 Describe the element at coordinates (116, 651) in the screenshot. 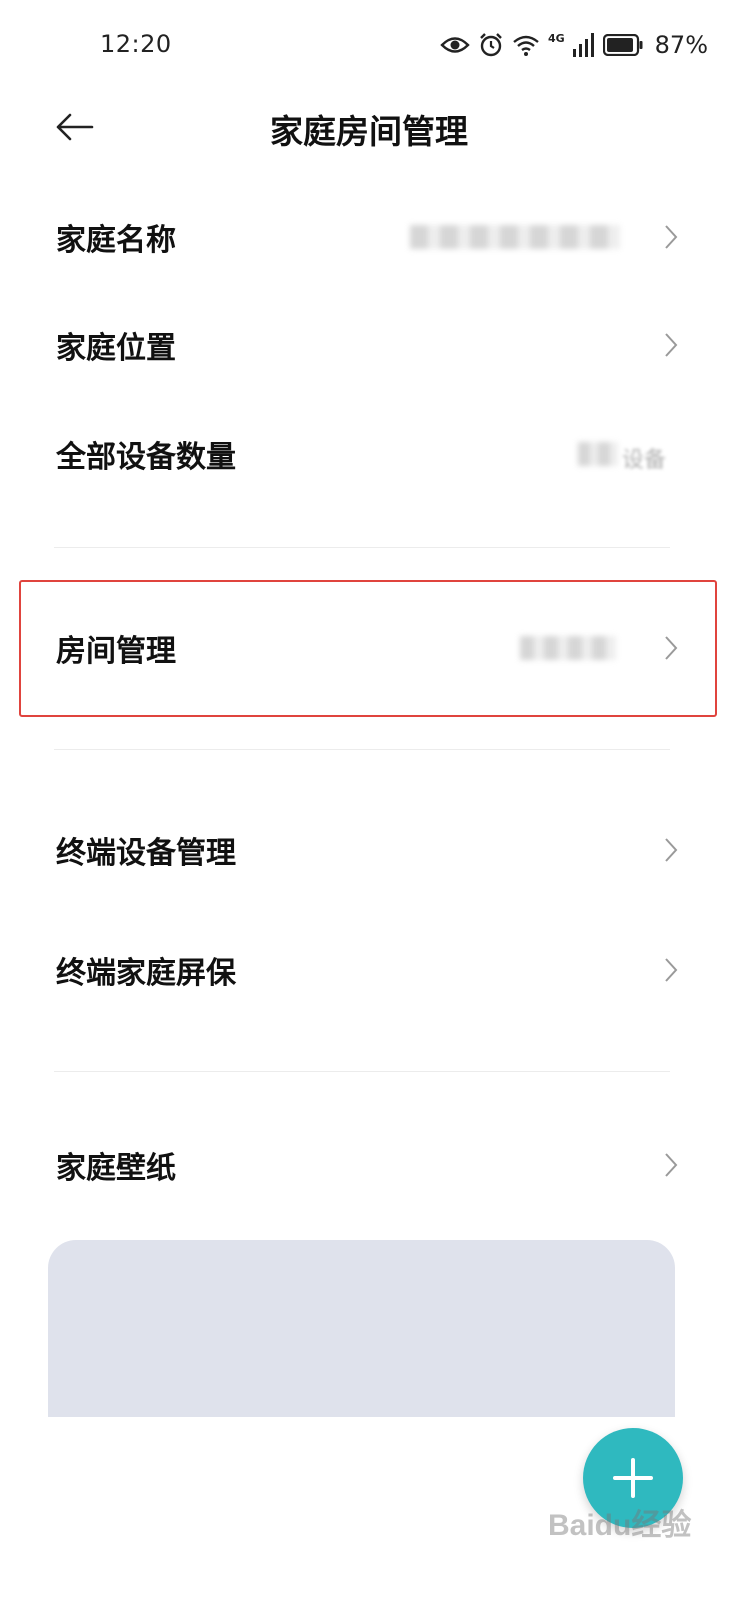

I see `row-label: 房间管理` at that location.